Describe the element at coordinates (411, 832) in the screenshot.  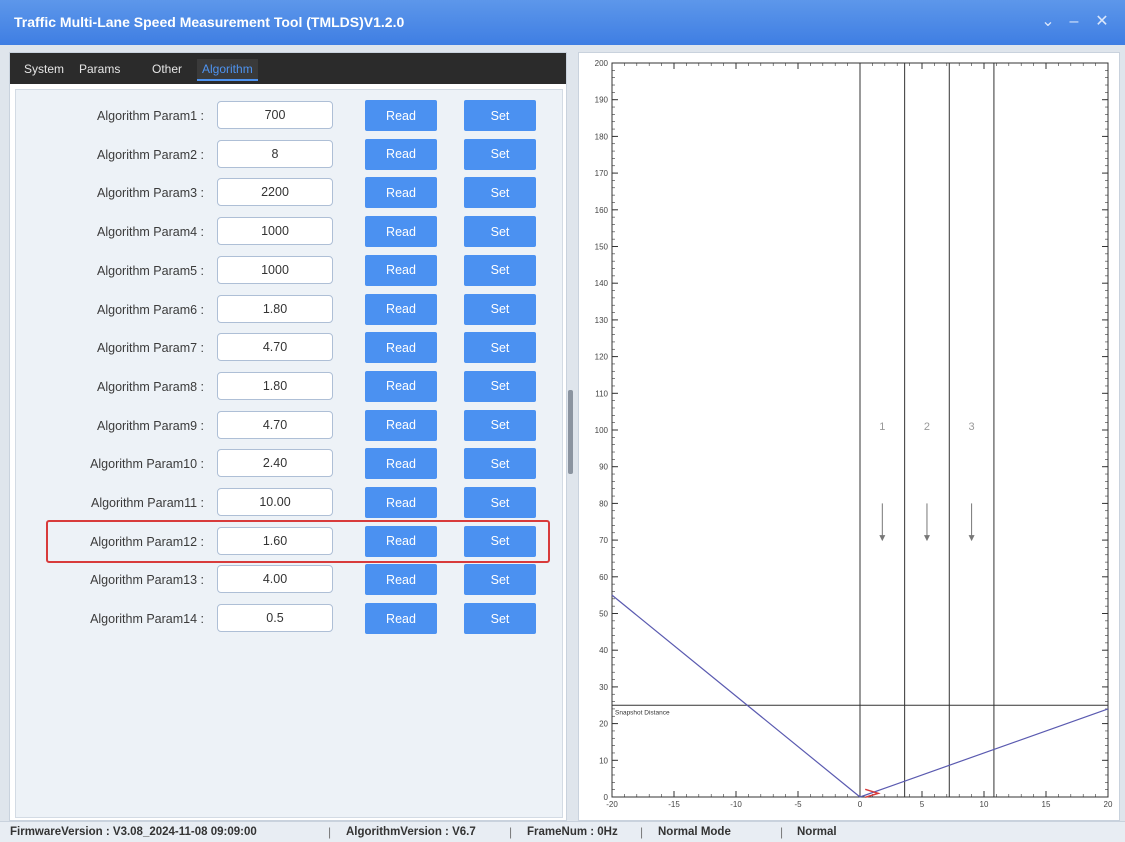
I see `algorithm-version: AlgorithmVersion : V6.7` at that location.